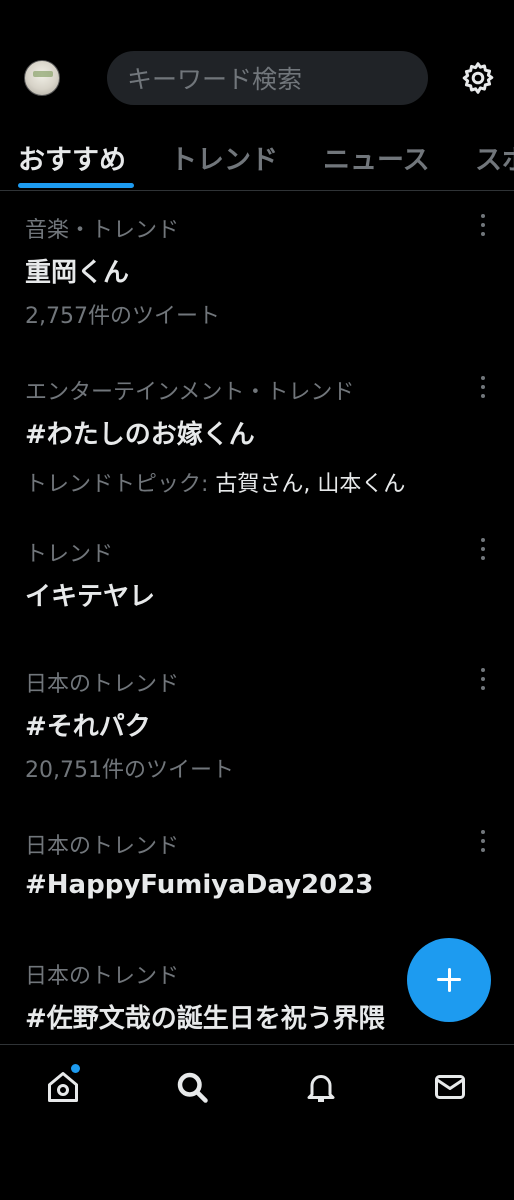  What do you see at coordinates (192, 1087) in the screenshot?
I see `search-icon` at bounding box center [192, 1087].